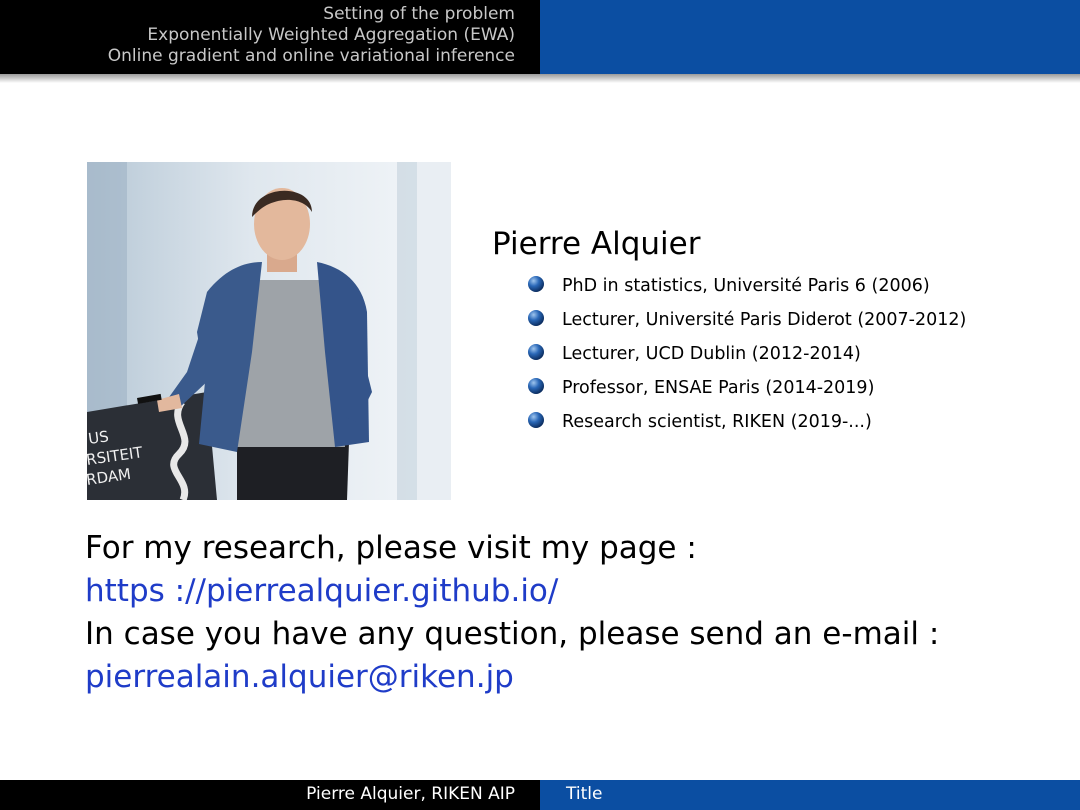 The width and height of the screenshot is (1080, 810). I want to click on footer-author: Pierre Alquier, RIKEN AIP, so click(410, 794).